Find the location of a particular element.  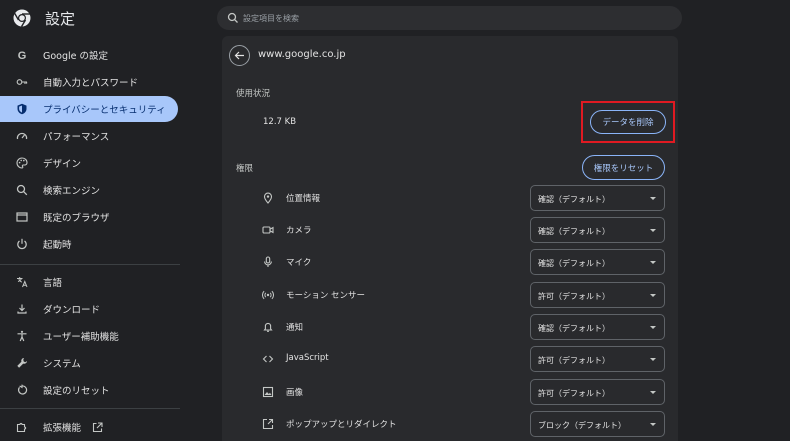

reset-icon is located at coordinates (22, 390).